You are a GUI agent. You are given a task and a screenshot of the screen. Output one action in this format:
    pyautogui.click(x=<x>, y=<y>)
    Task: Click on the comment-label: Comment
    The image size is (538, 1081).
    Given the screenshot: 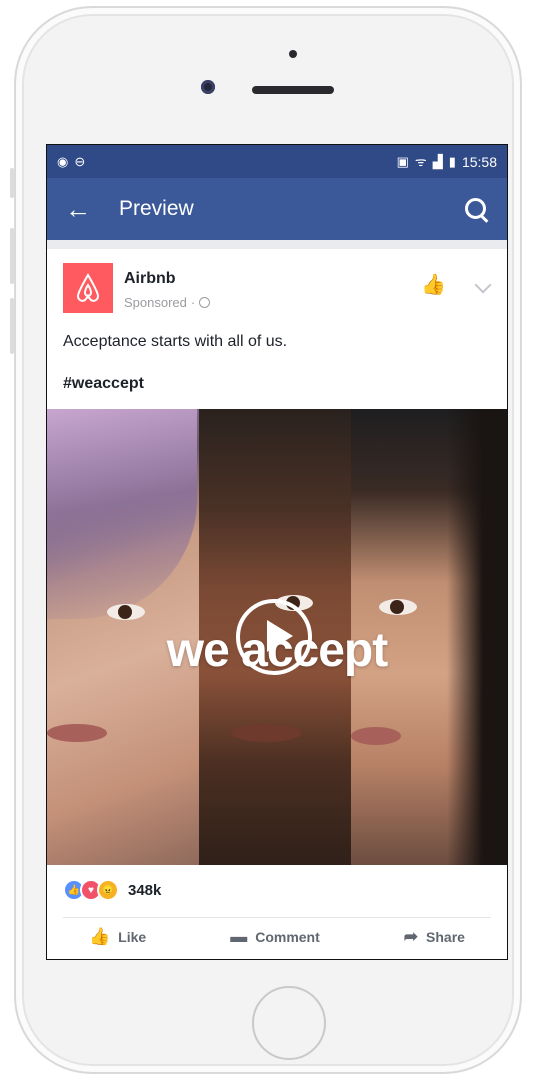 What is the action you would take?
    pyautogui.click(x=287, y=937)
    